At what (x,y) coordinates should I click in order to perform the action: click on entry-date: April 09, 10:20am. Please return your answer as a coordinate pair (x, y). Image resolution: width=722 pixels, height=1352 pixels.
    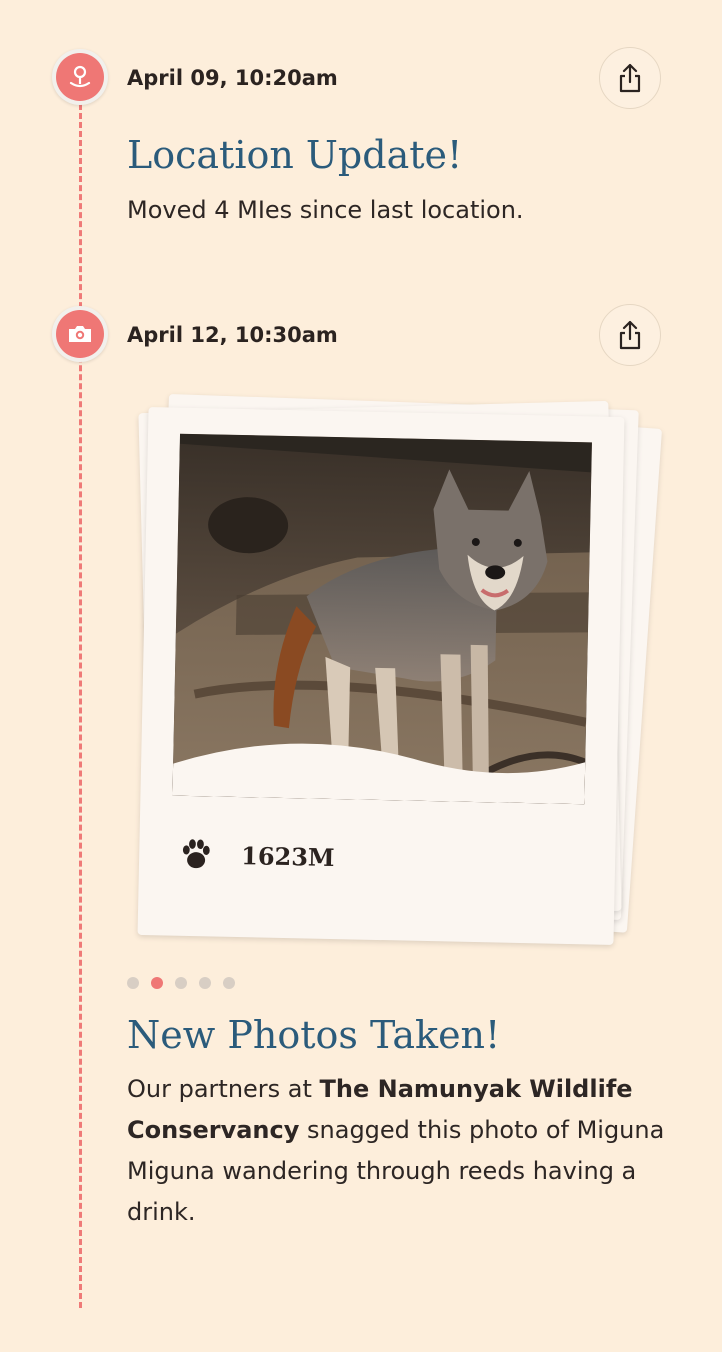
    Looking at the image, I should click on (232, 78).